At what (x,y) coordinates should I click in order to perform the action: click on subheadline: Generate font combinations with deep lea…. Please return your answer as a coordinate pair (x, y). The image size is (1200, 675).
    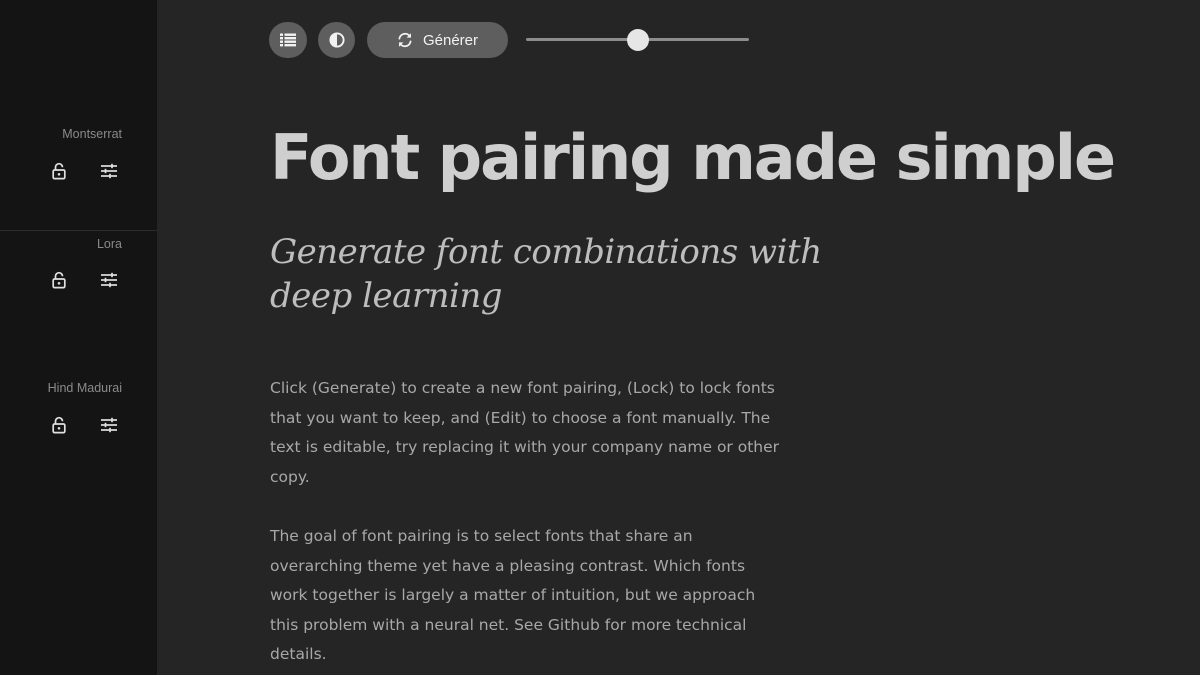
    Looking at the image, I should click on (570, 274).